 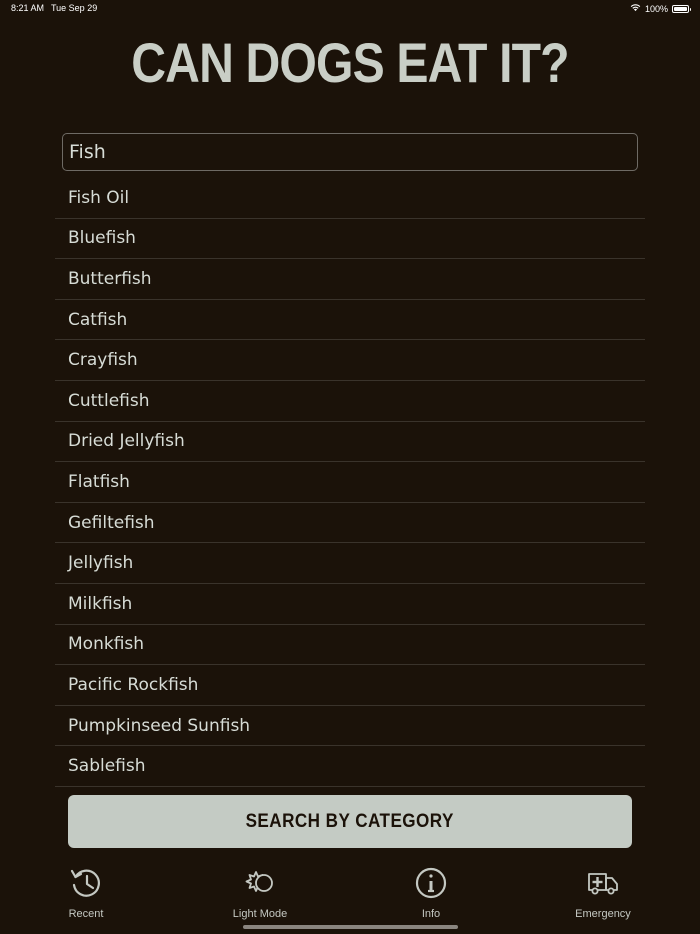 I want to click on tab-recent: Recent, so click(x=86, y=893).